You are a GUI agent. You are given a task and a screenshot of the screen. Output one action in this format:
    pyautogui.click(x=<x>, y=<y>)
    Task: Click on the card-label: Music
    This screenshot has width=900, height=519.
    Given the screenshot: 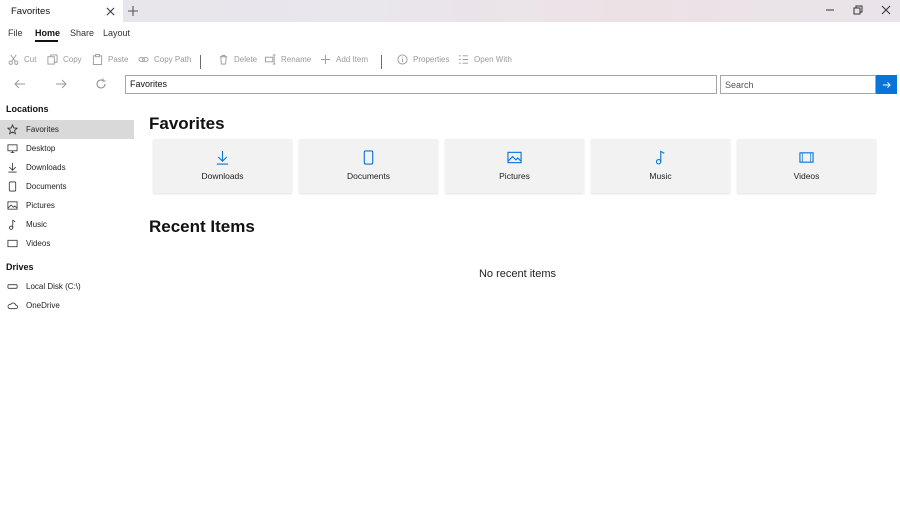 What is the action you would take?
    pyautogui.click(x=660, y=176)
    